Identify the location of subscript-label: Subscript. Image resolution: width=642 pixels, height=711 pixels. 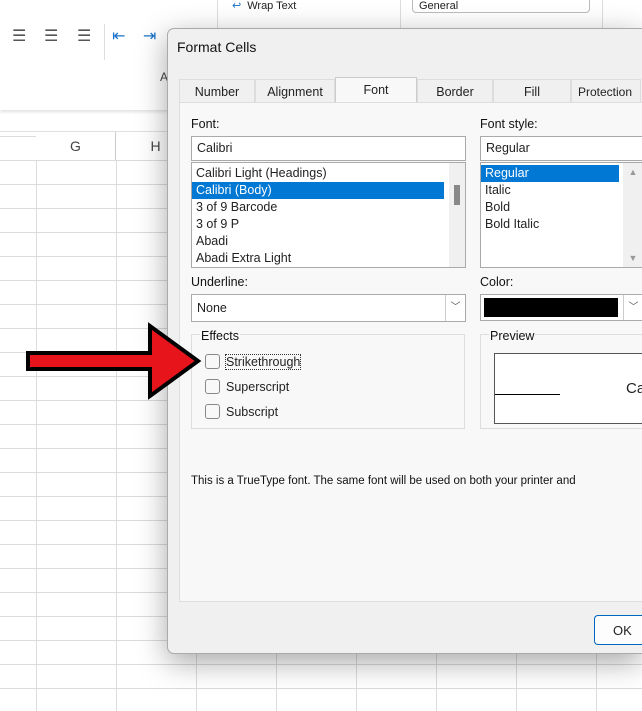
(252, 411).